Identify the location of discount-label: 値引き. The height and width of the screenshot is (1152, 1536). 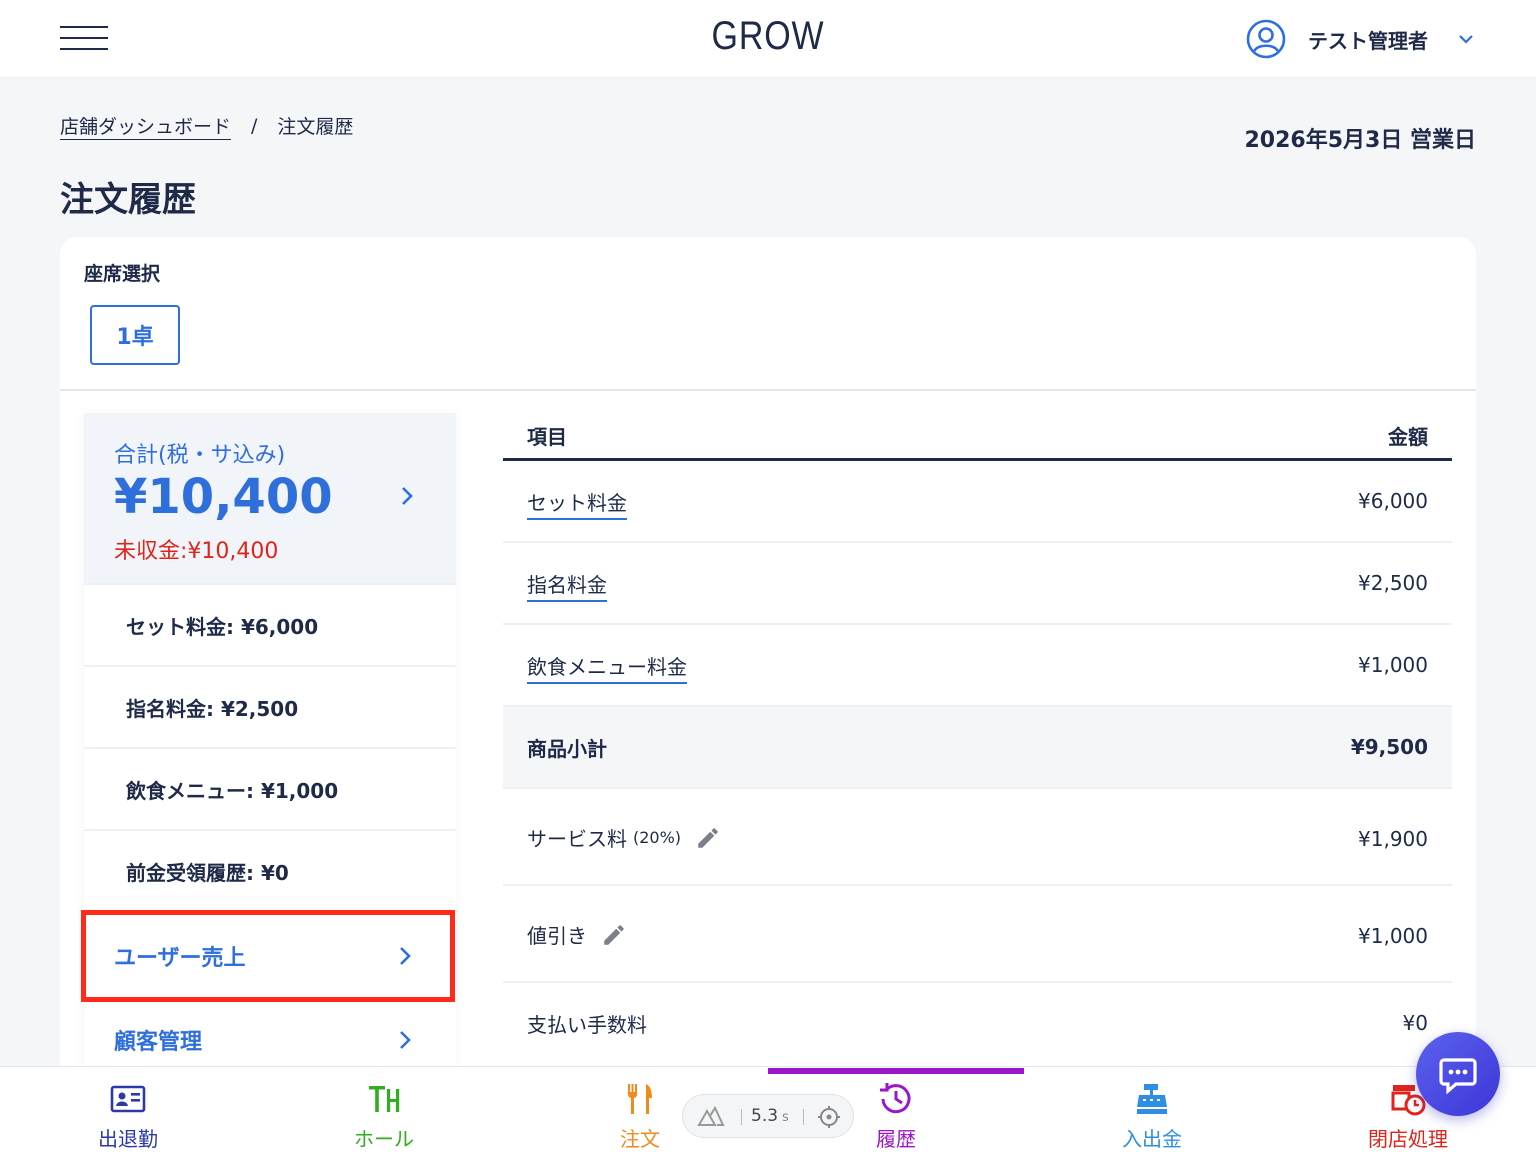
(577, 934).